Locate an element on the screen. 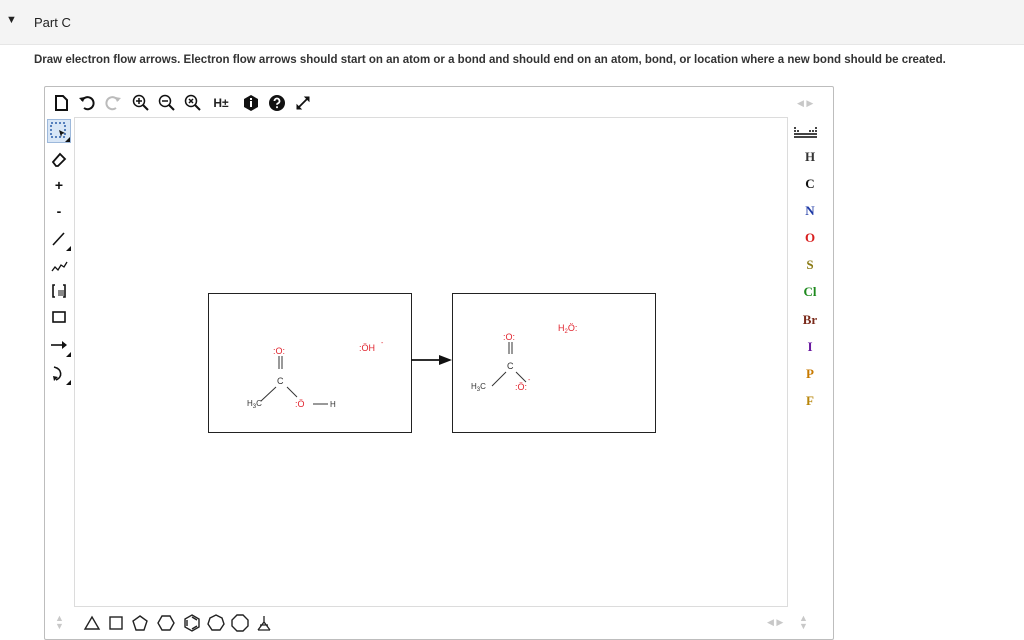  top-toolbar: H± ◀ ▶ is located at coordinates (439, 102).